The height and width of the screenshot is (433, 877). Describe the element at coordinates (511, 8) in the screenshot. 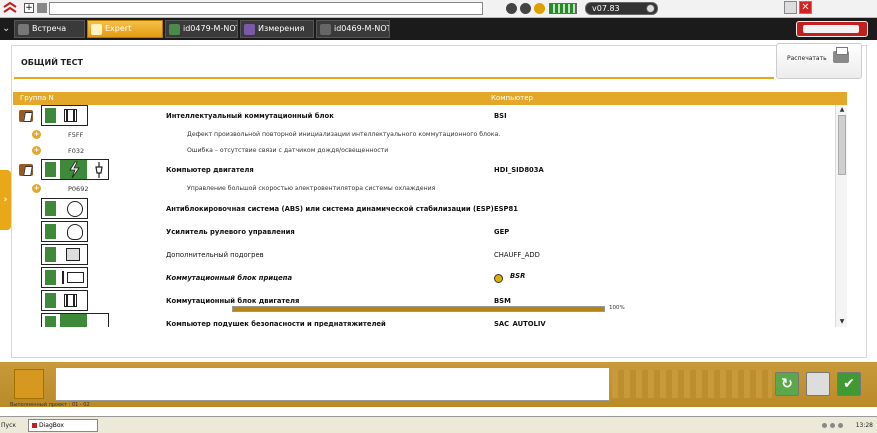

I see `user-icon` at that location.